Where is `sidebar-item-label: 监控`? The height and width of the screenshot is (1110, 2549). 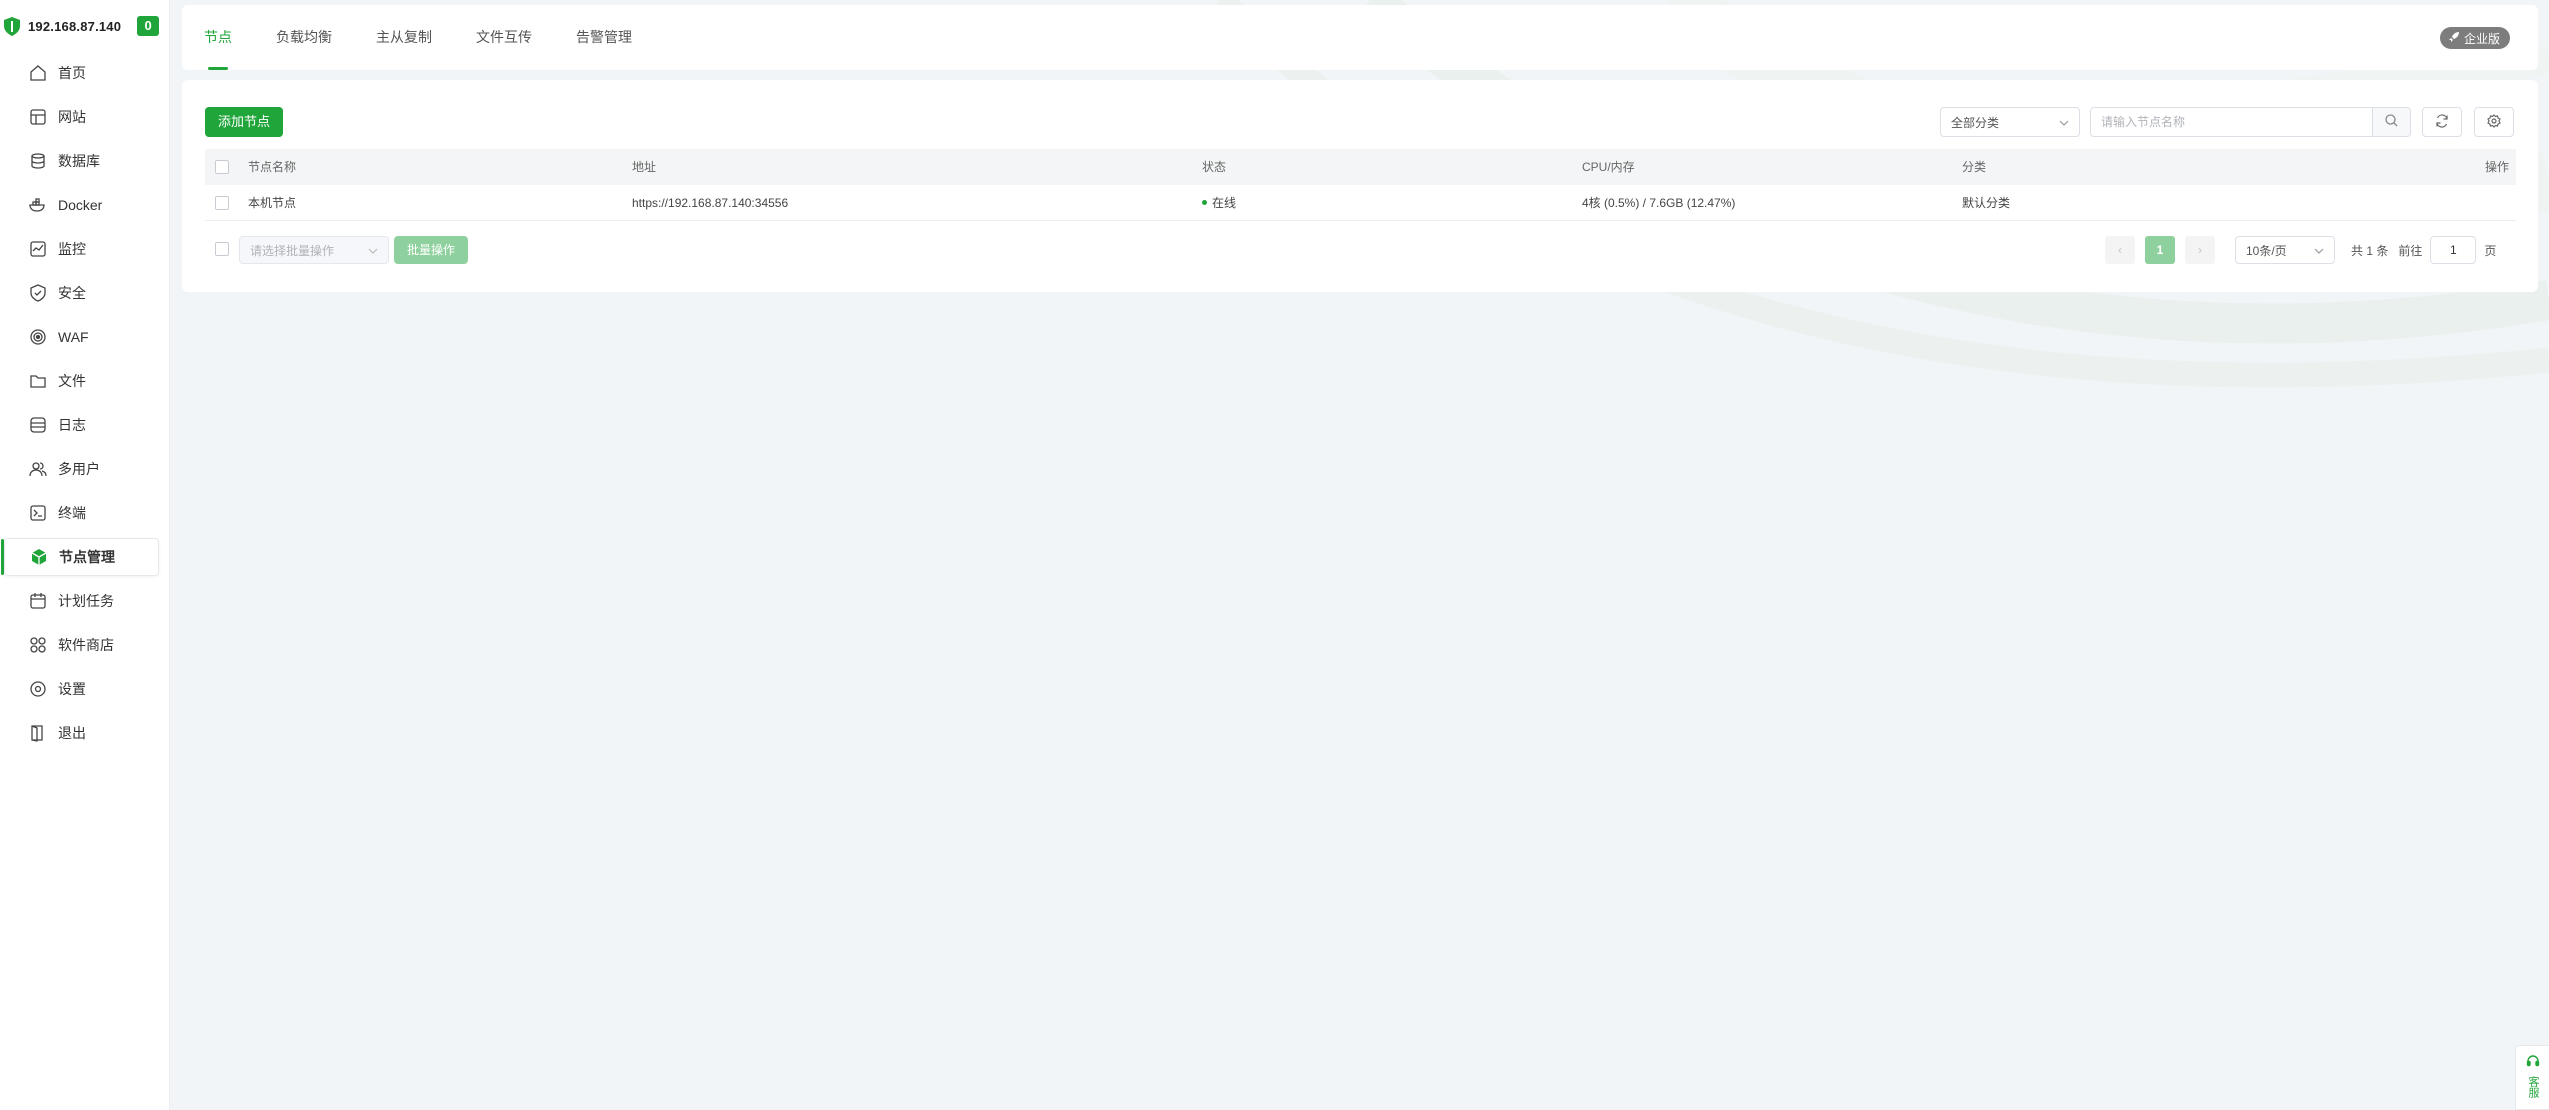
sidebar-item-label: 监控 is located at coordinates (72, 249).